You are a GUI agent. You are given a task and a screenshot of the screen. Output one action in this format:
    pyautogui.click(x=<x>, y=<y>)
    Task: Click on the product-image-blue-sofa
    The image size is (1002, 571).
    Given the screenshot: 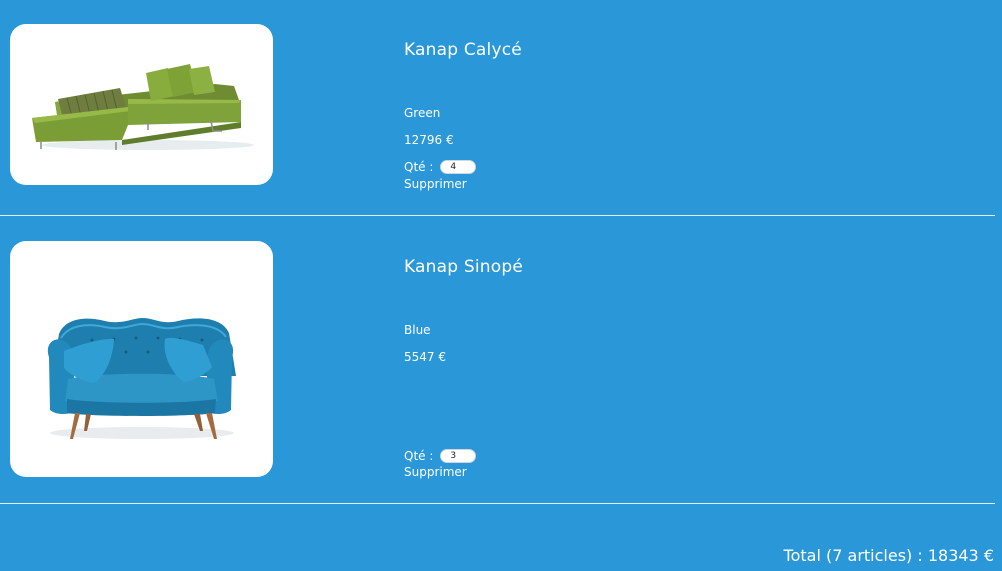 What is the action you would take?
    pyautogui.click(x=141, y=359)
    